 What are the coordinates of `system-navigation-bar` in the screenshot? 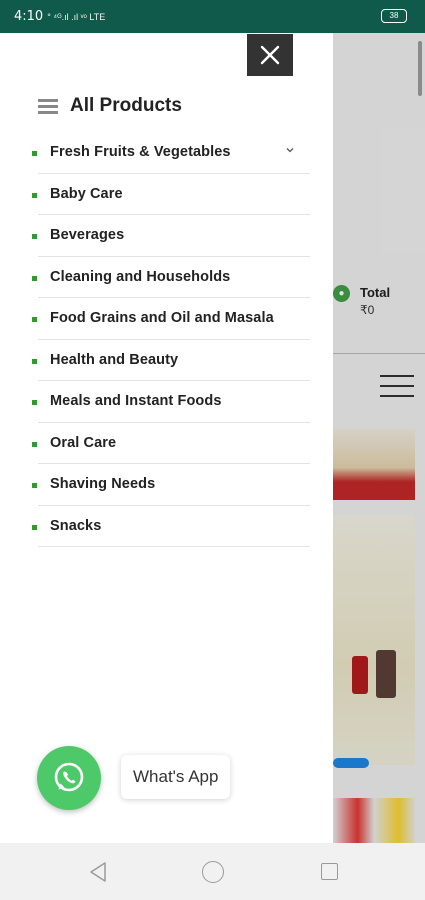 It's located at (212, 871).